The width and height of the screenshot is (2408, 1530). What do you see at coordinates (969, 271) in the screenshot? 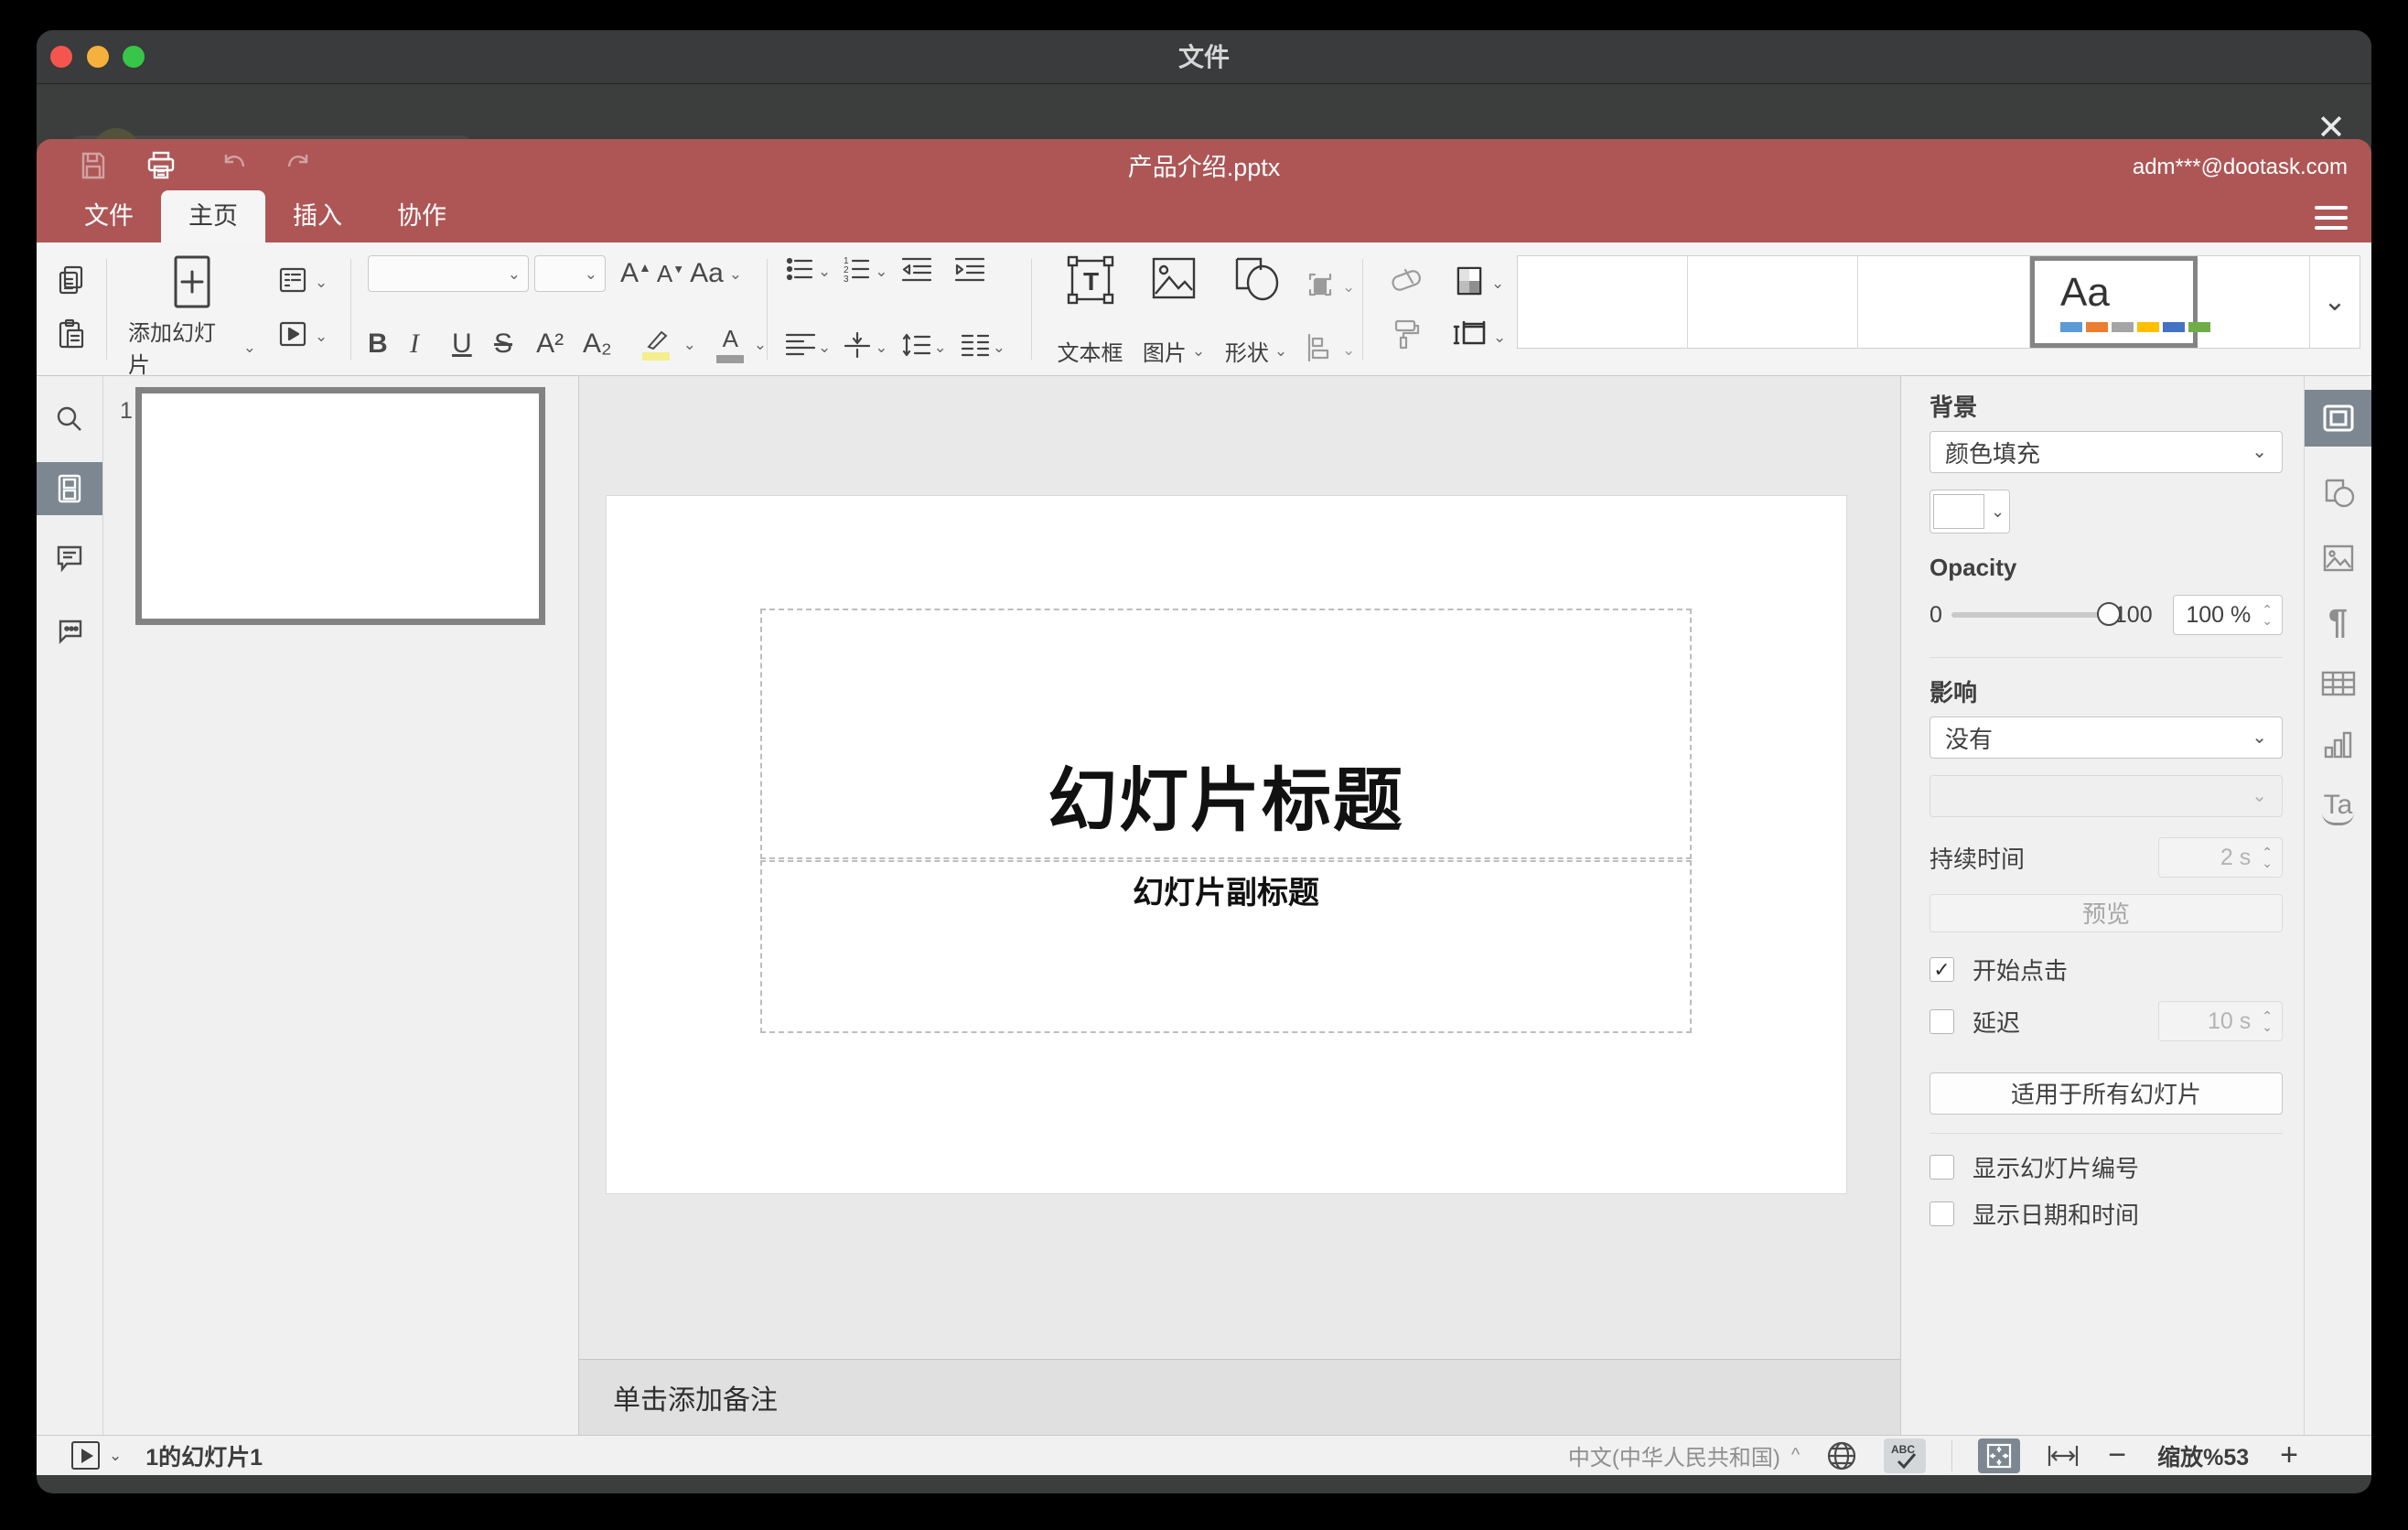
I see `increase-indent-icon` at bounding box center [969, 271].